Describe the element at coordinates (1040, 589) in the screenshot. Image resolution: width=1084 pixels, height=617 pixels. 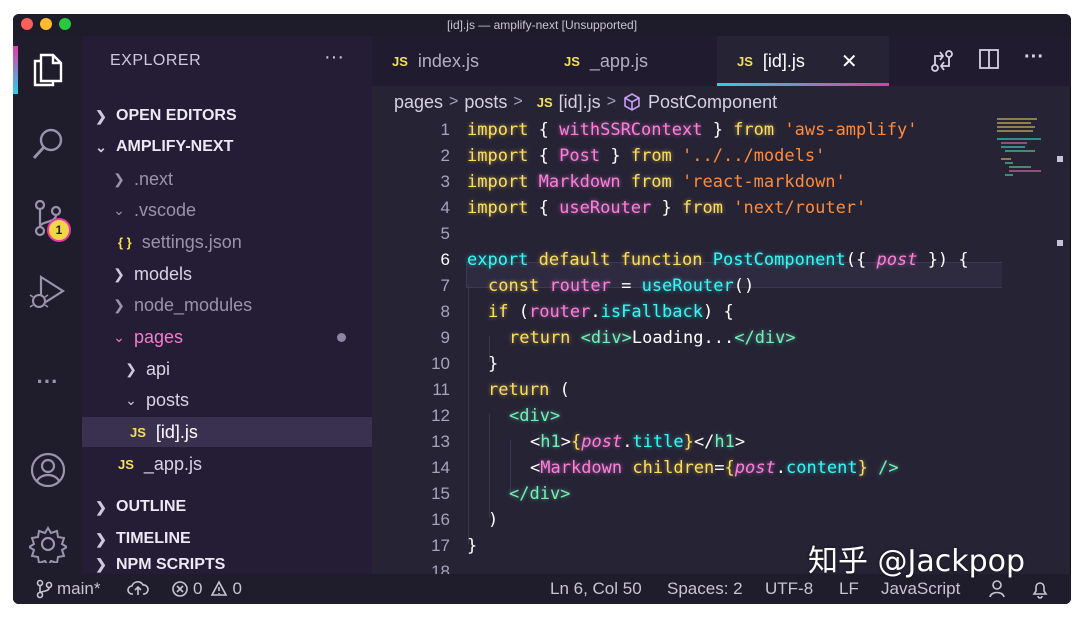
I see `notifications-button` at that location.